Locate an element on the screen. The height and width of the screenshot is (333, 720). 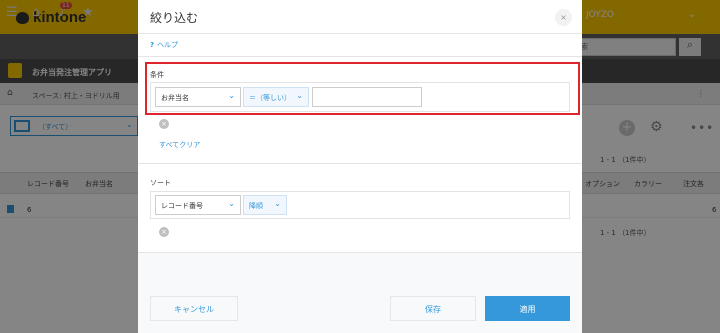
sort-order-value: 降順 is located at coordinates (256, 206).